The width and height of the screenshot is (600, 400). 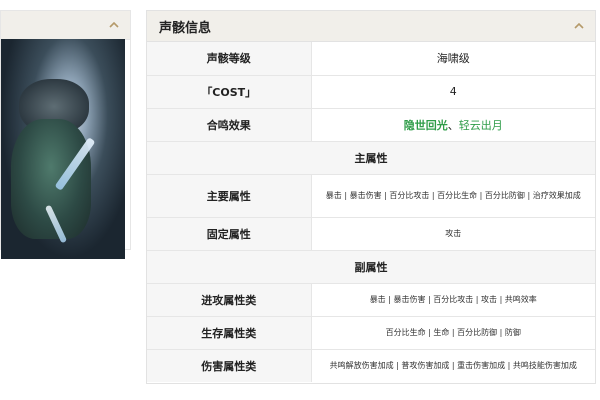 What do you see at coordinates (229, 125) in the screenshot?
I see `row-label: 合鸣效果` at bounding box center [229, 125].